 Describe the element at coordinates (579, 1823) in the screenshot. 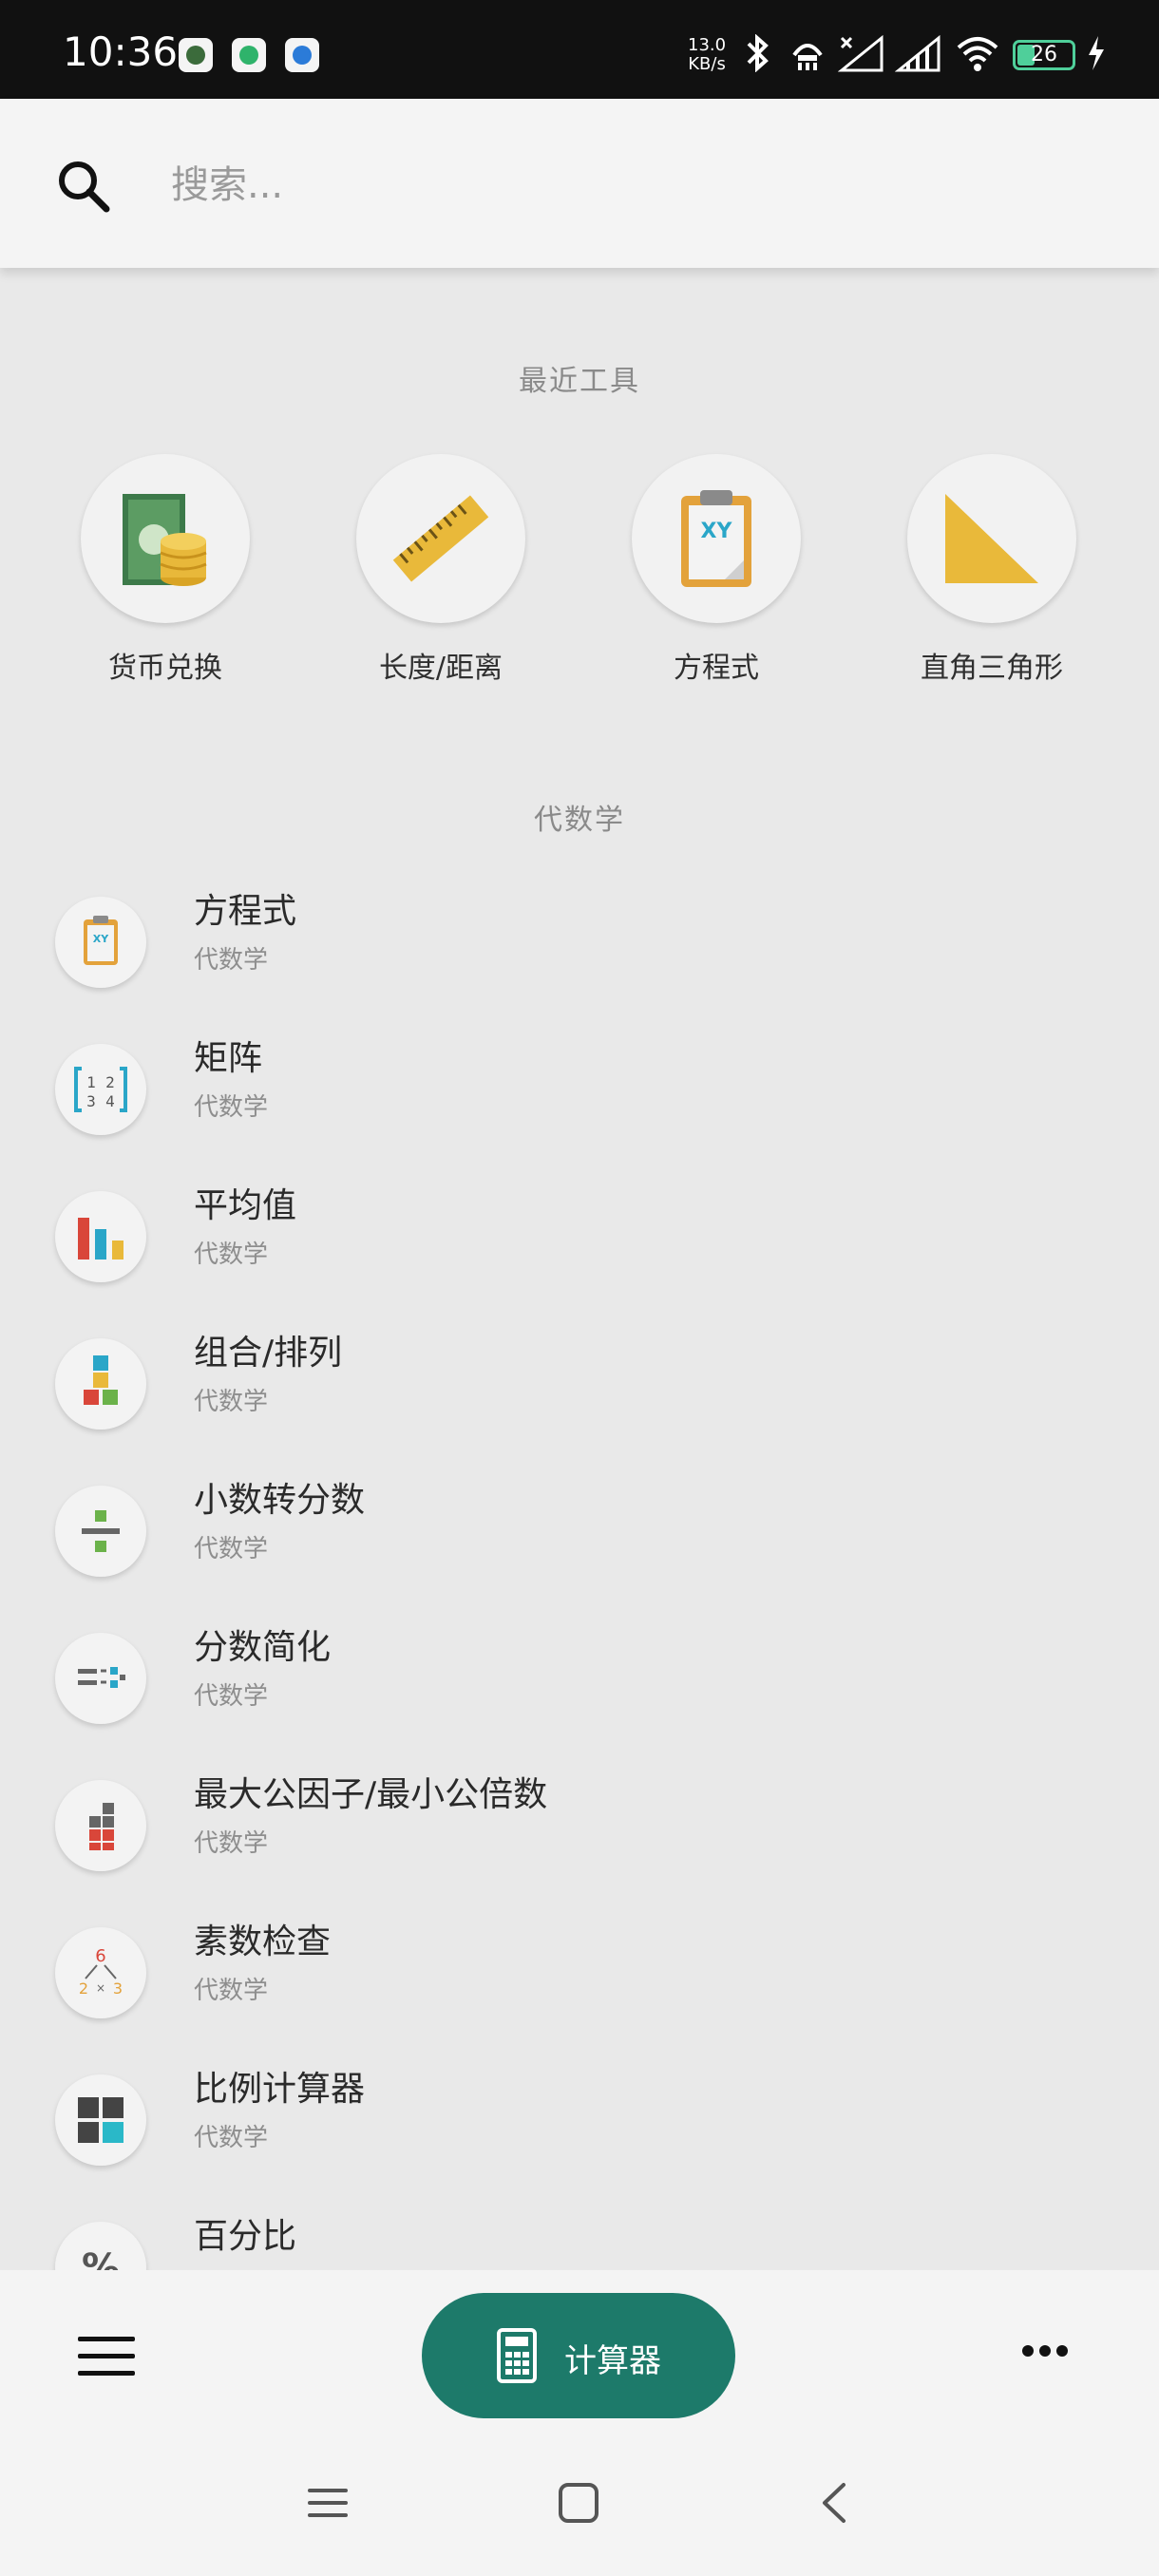

I see `list-item-gcd-lcm: 最大公因子/最小公倍数 代数学` at that location.